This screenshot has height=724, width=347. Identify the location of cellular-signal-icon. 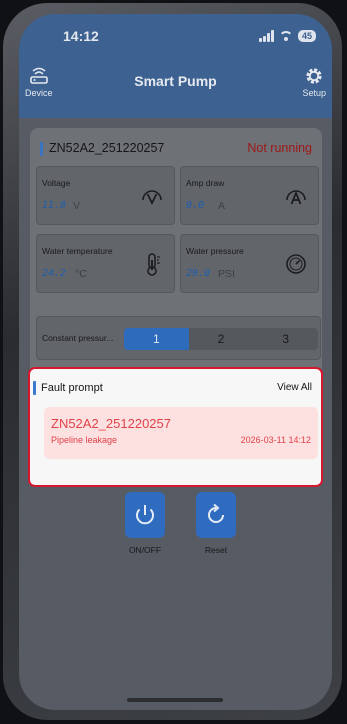
(266, 36).